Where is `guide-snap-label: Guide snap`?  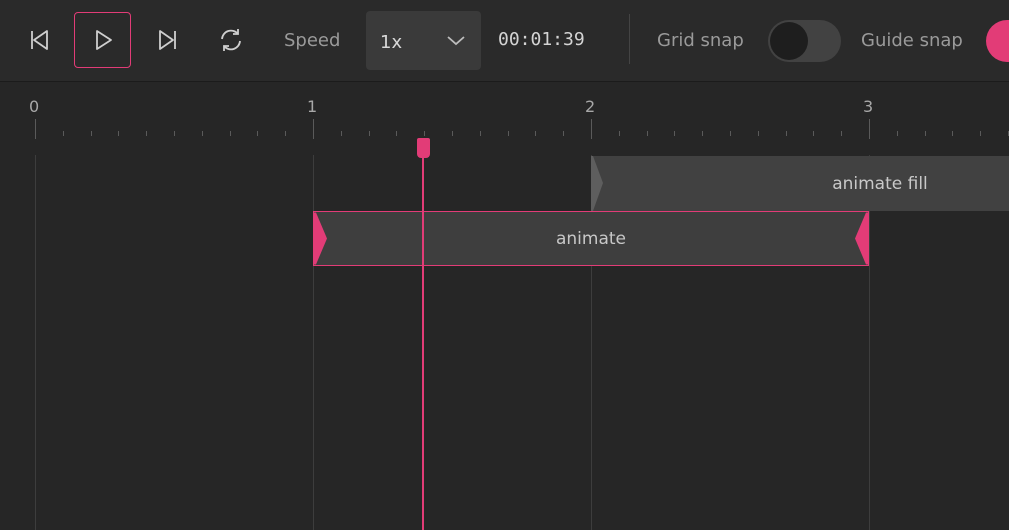
guide-snap-label: Guide snap is located at coordinates (912, 40).